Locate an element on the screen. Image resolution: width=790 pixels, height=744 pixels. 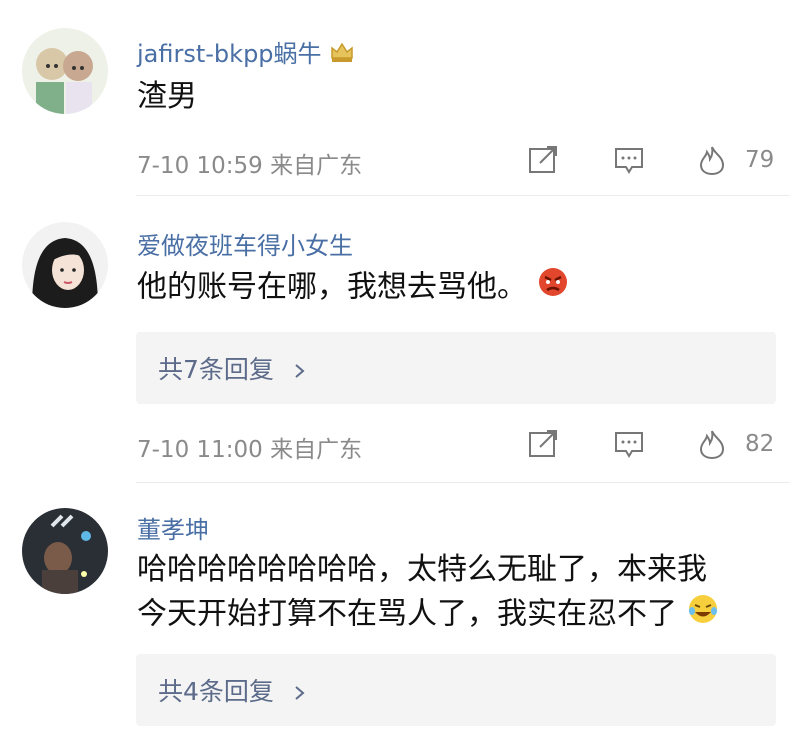
replies-box: 共7条回复 is located at coordinates (456, 368).